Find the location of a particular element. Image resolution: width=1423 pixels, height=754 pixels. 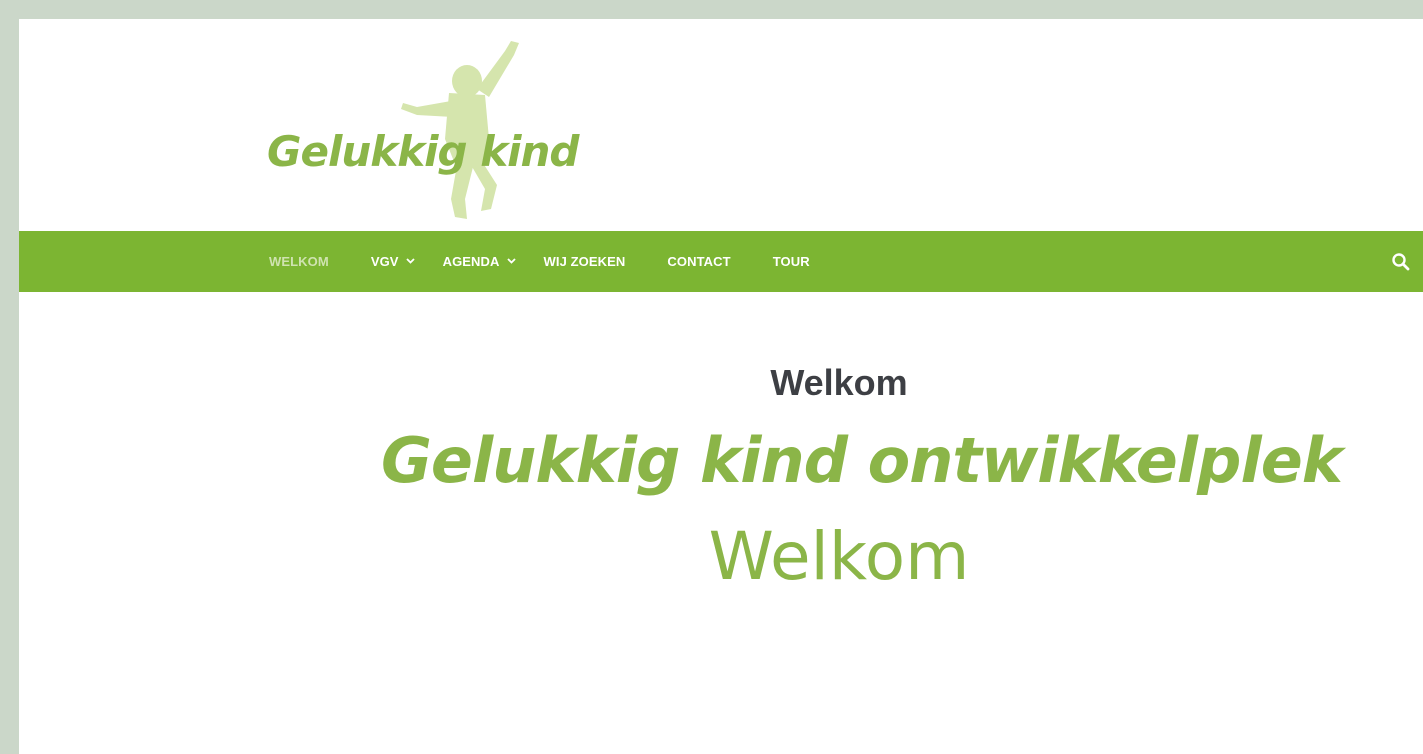

nav-item-label: WELKOM is located at coordinates (299, 261).